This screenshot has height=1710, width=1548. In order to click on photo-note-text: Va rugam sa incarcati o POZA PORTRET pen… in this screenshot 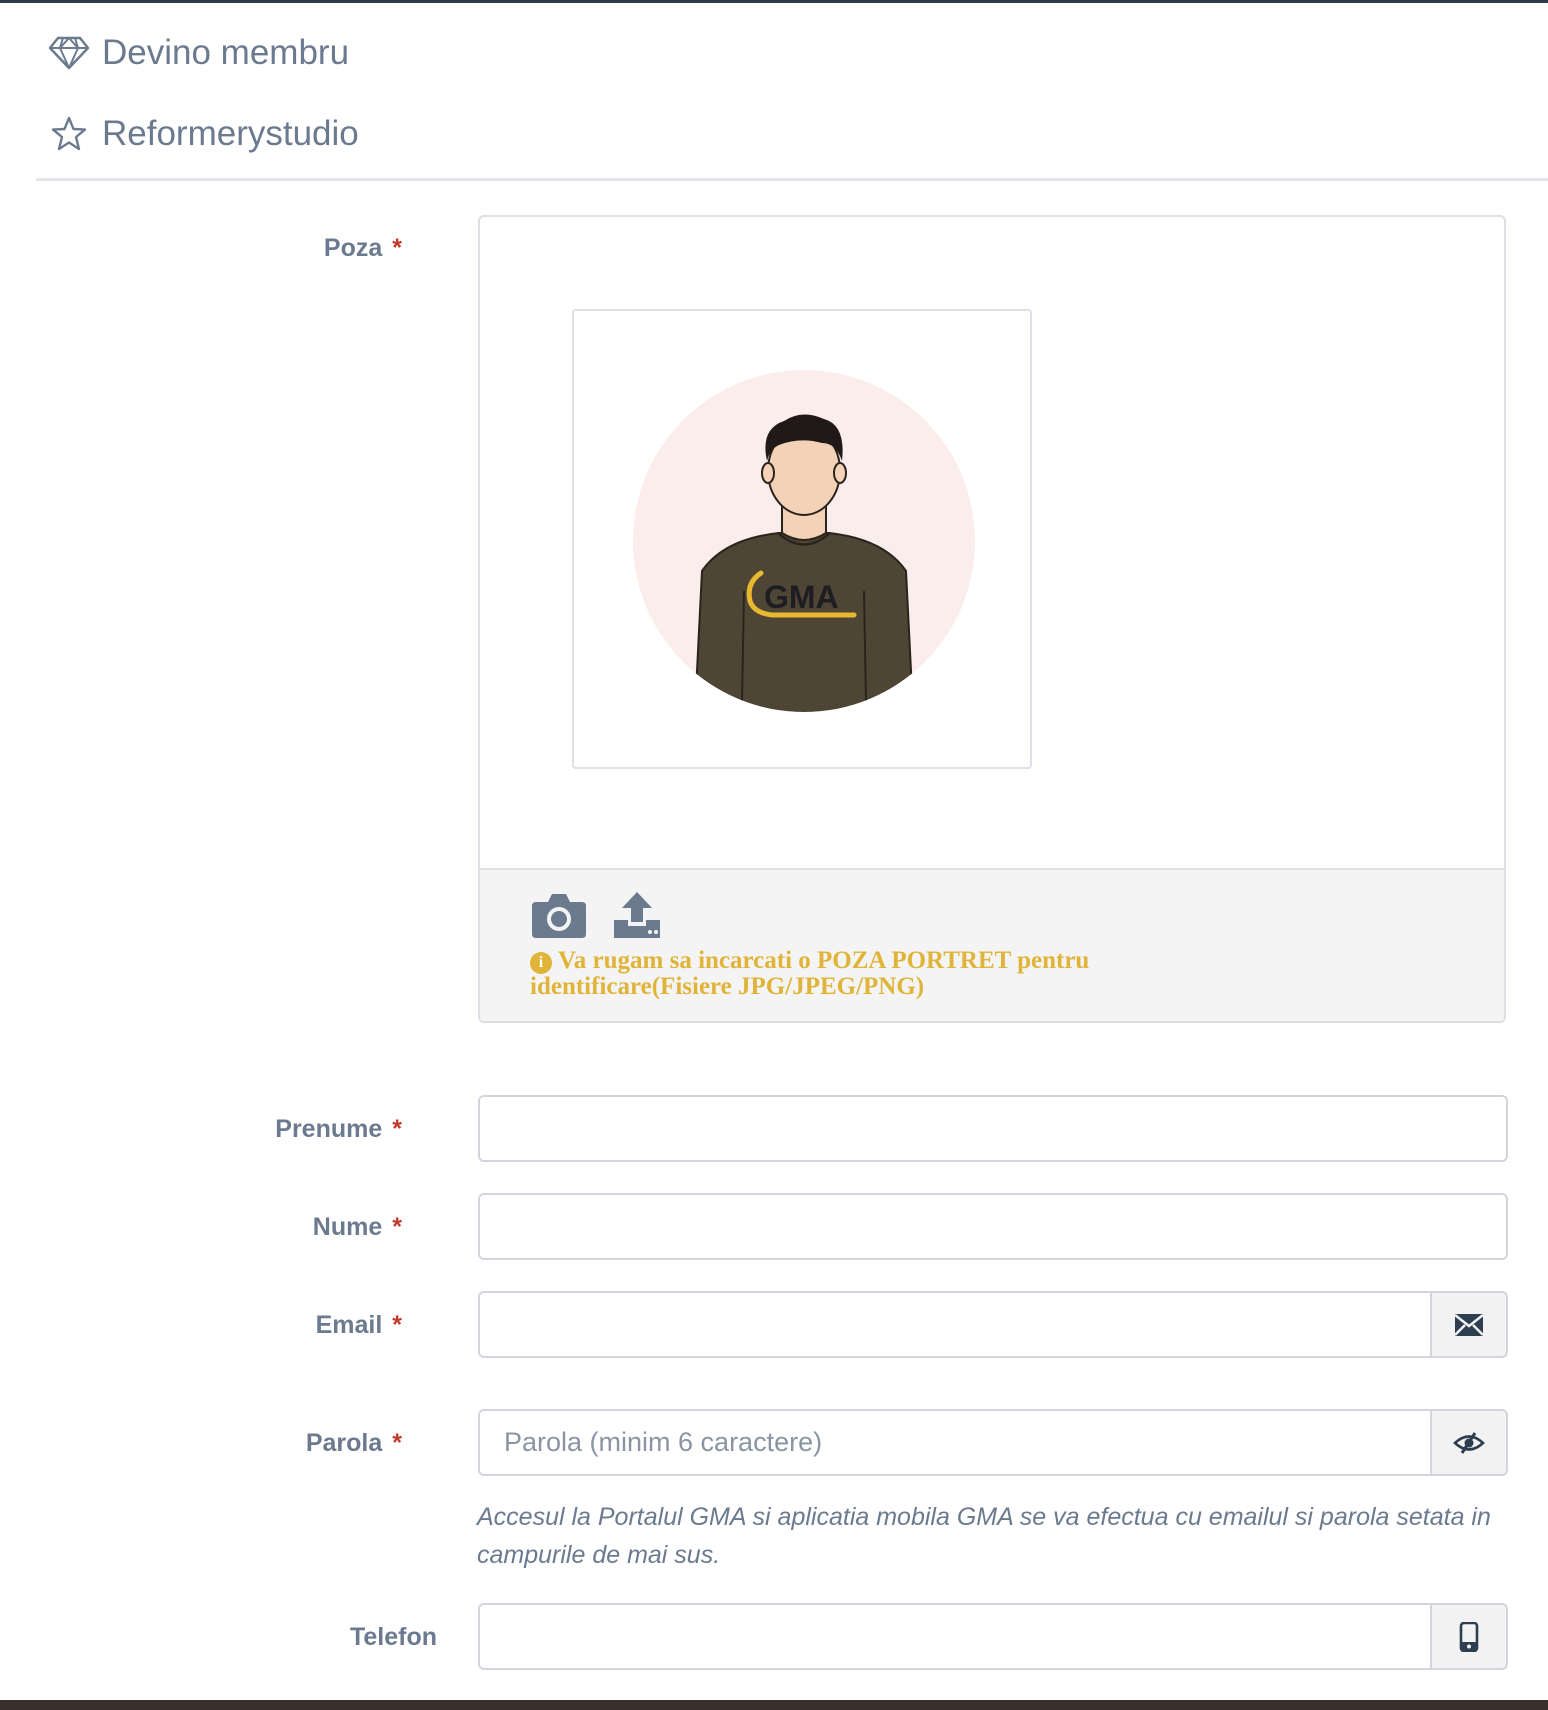, I will do `click(810, 973)`.